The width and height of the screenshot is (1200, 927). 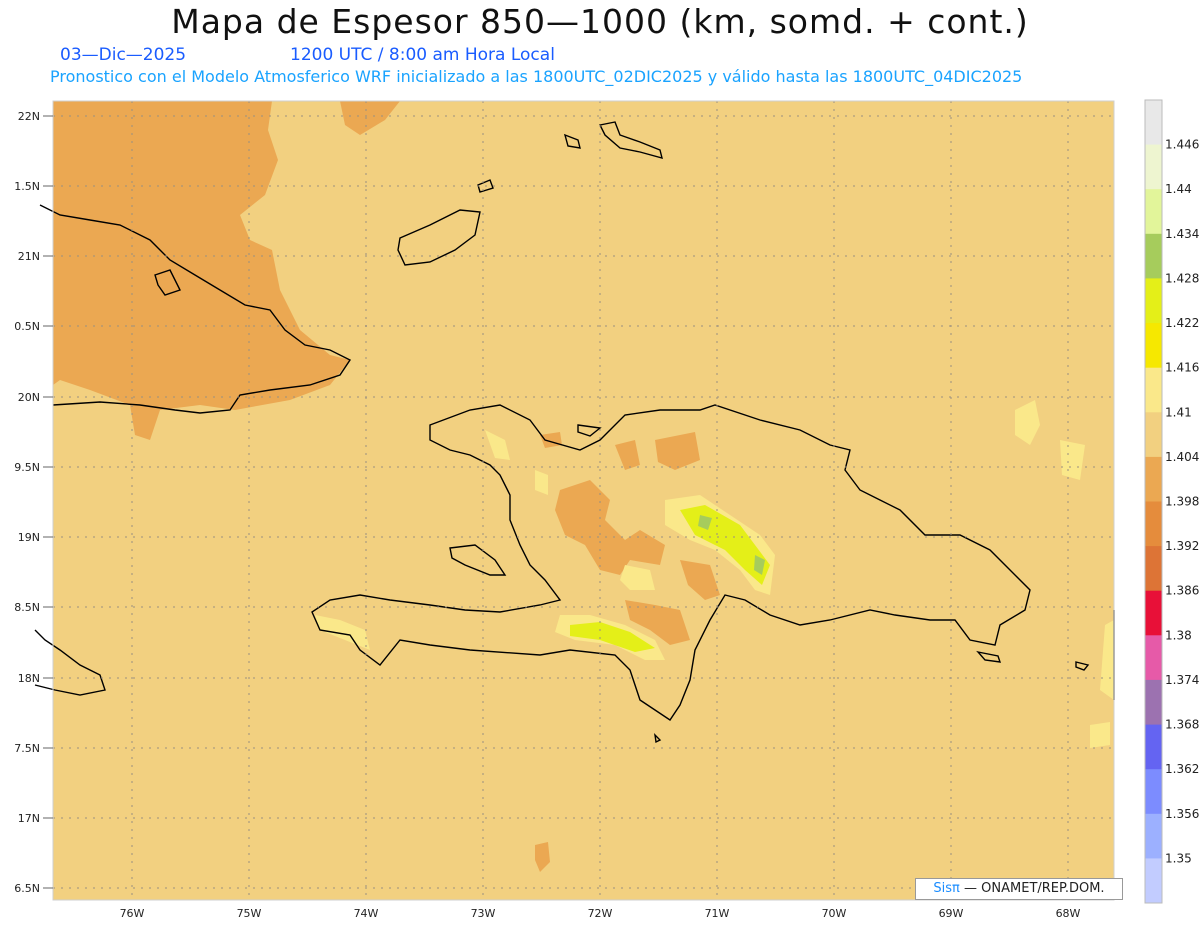 What do you see at coordinates (834, 913) in the screenshot?
I see `lon-label: 70W` at bounding box center [834, 913].